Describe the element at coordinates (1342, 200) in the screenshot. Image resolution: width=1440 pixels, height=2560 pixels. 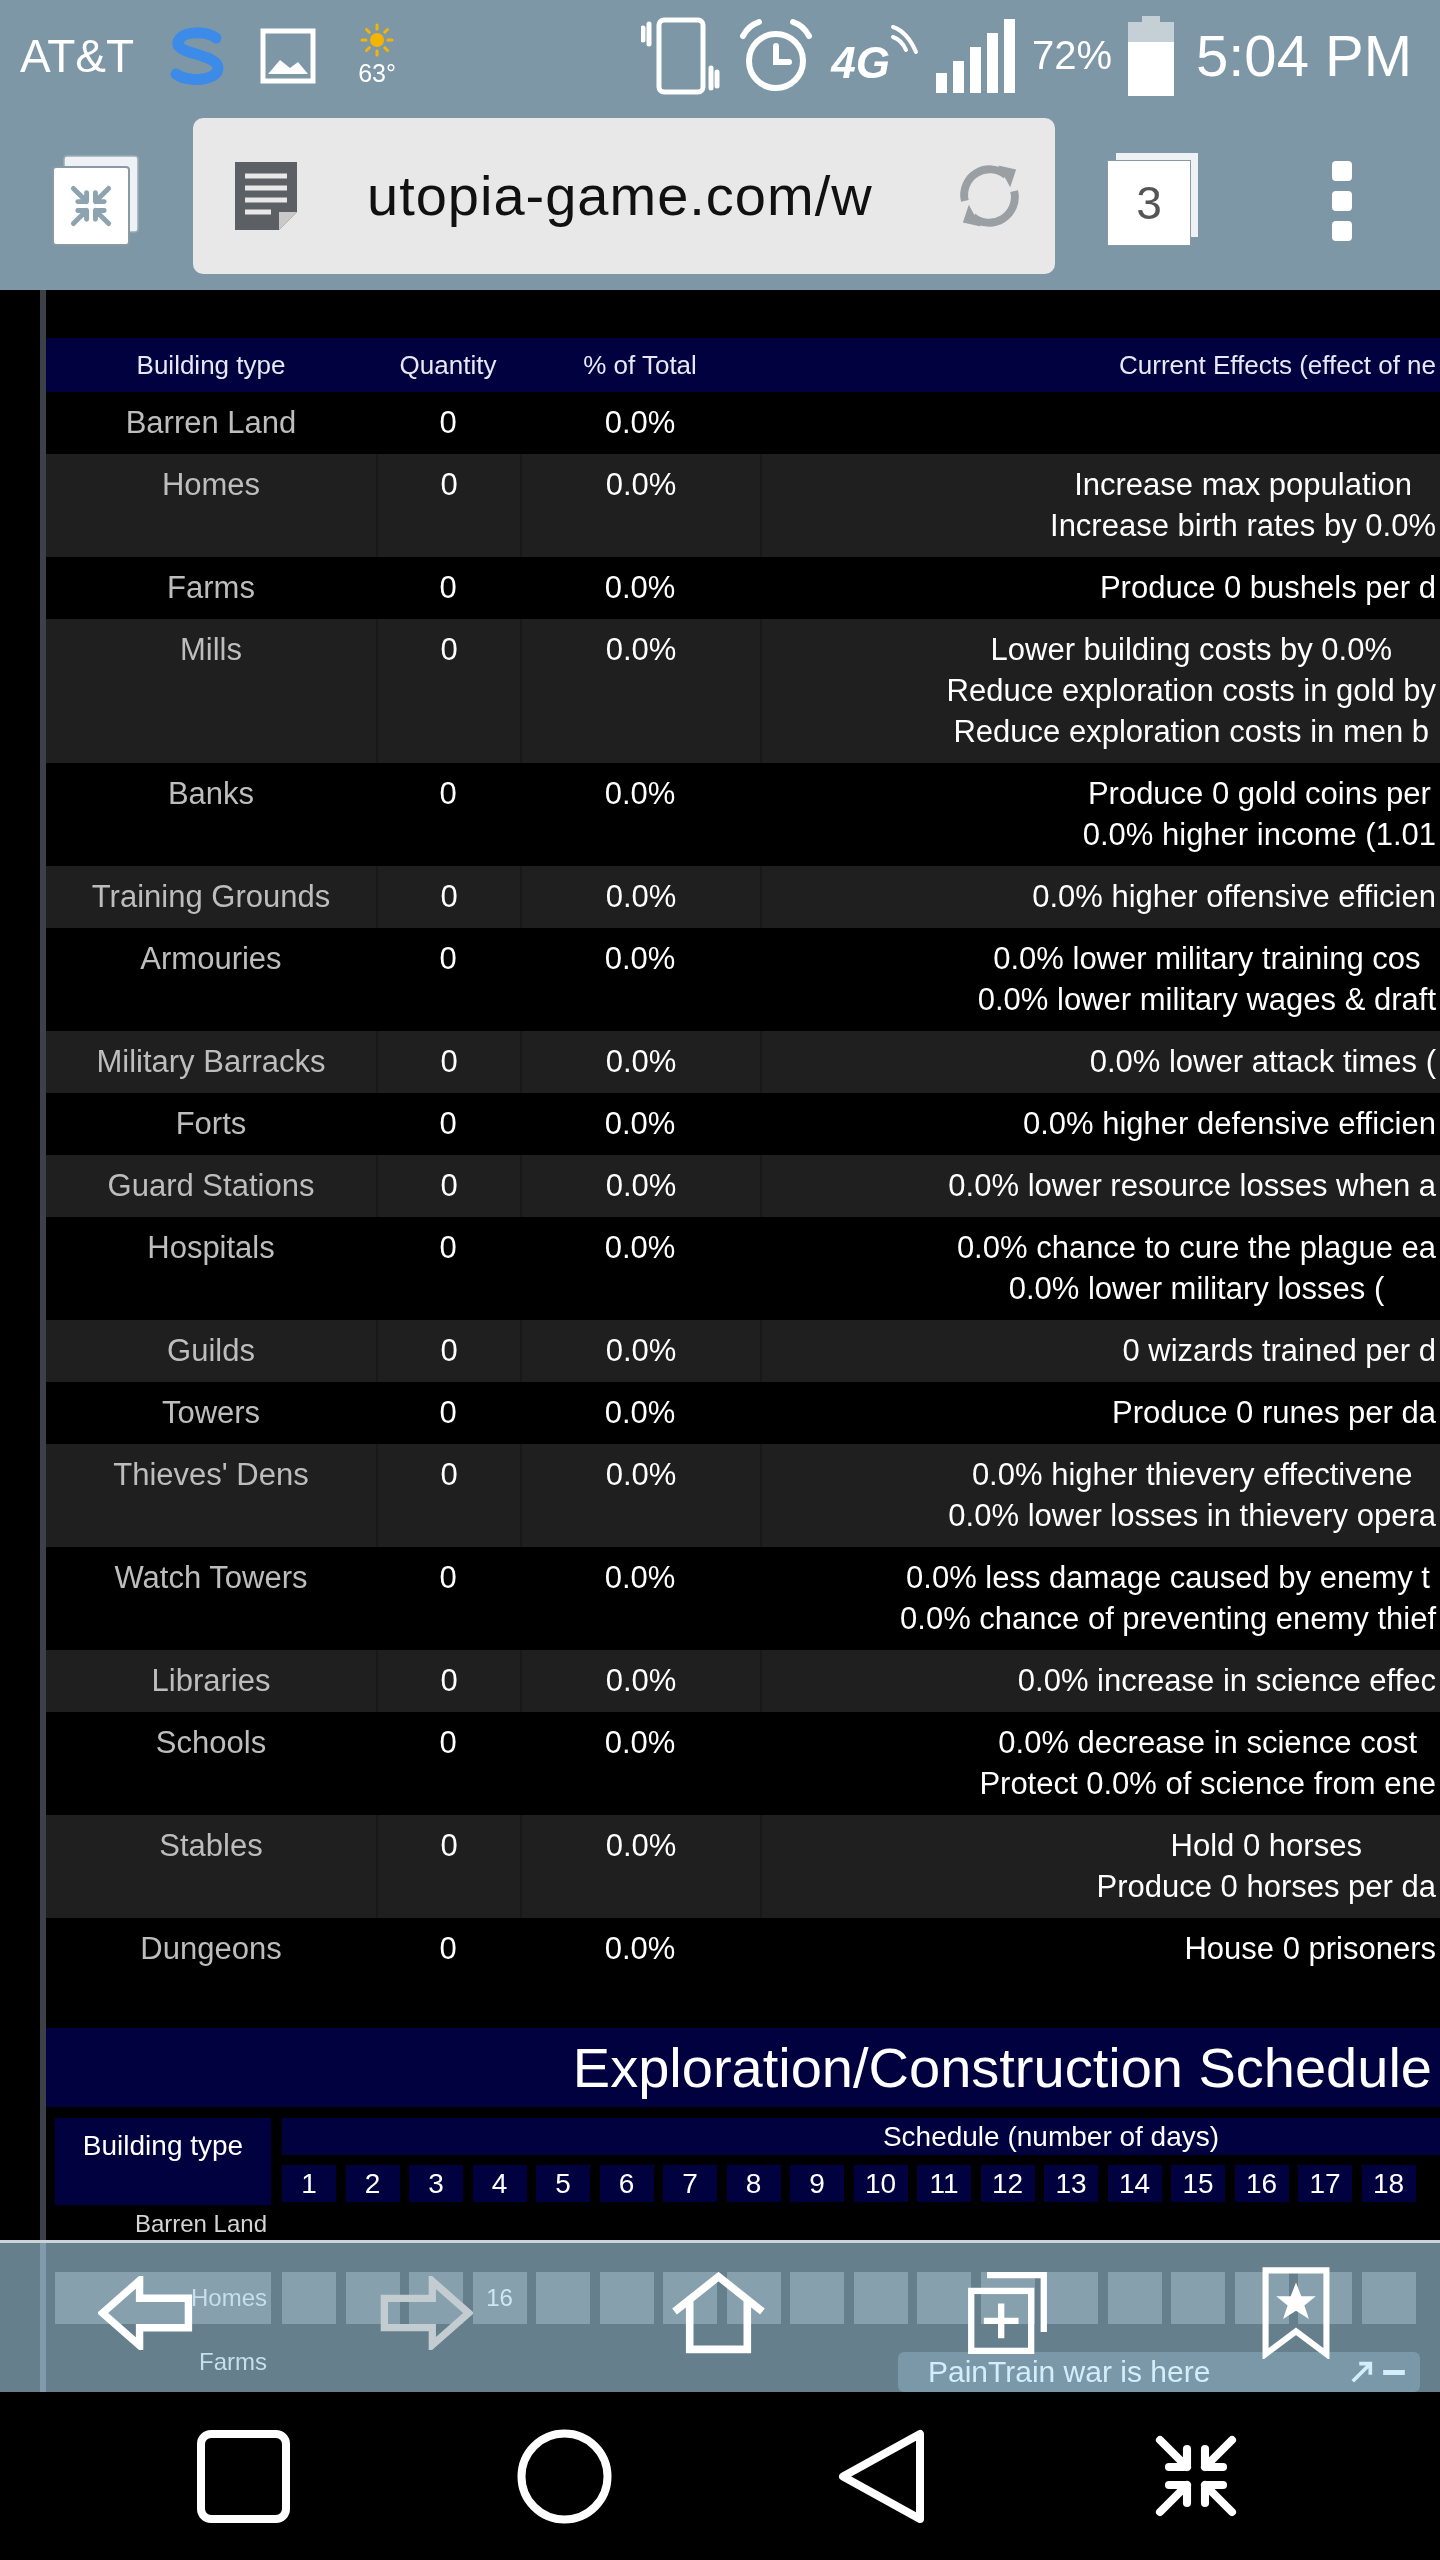
I see `more-options-button` at that location.